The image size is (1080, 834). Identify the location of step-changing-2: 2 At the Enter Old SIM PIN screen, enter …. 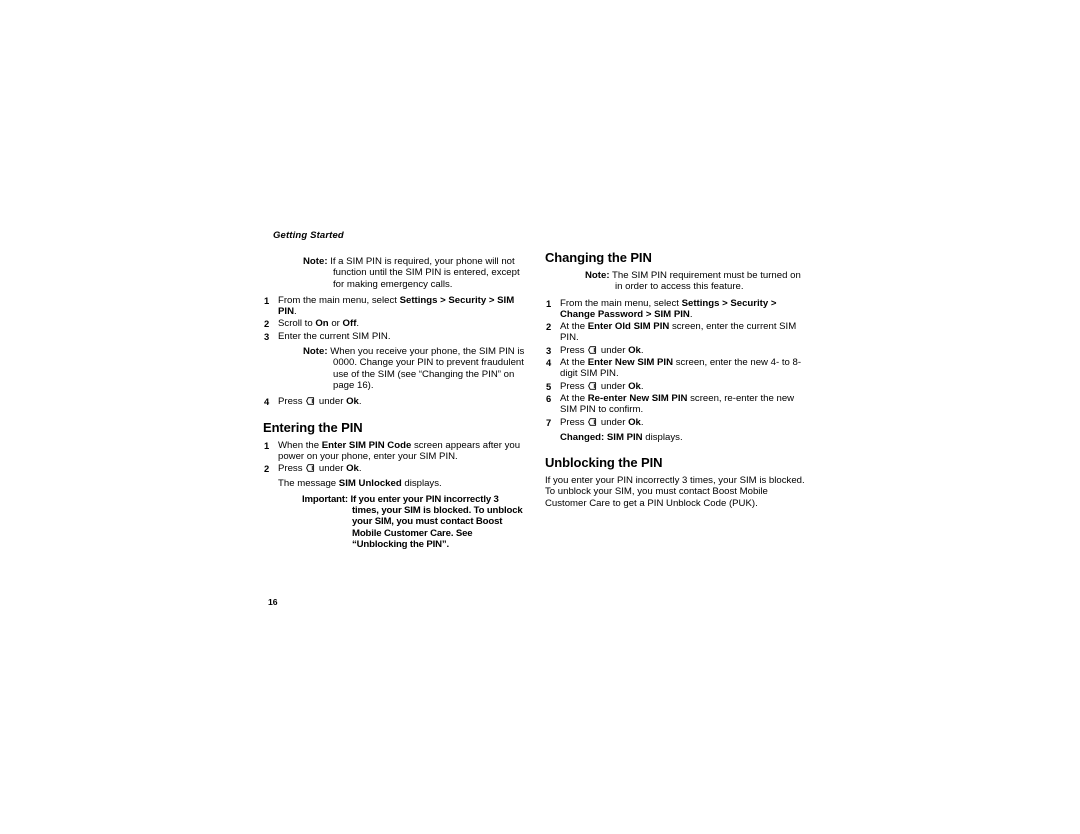
(671, 332).